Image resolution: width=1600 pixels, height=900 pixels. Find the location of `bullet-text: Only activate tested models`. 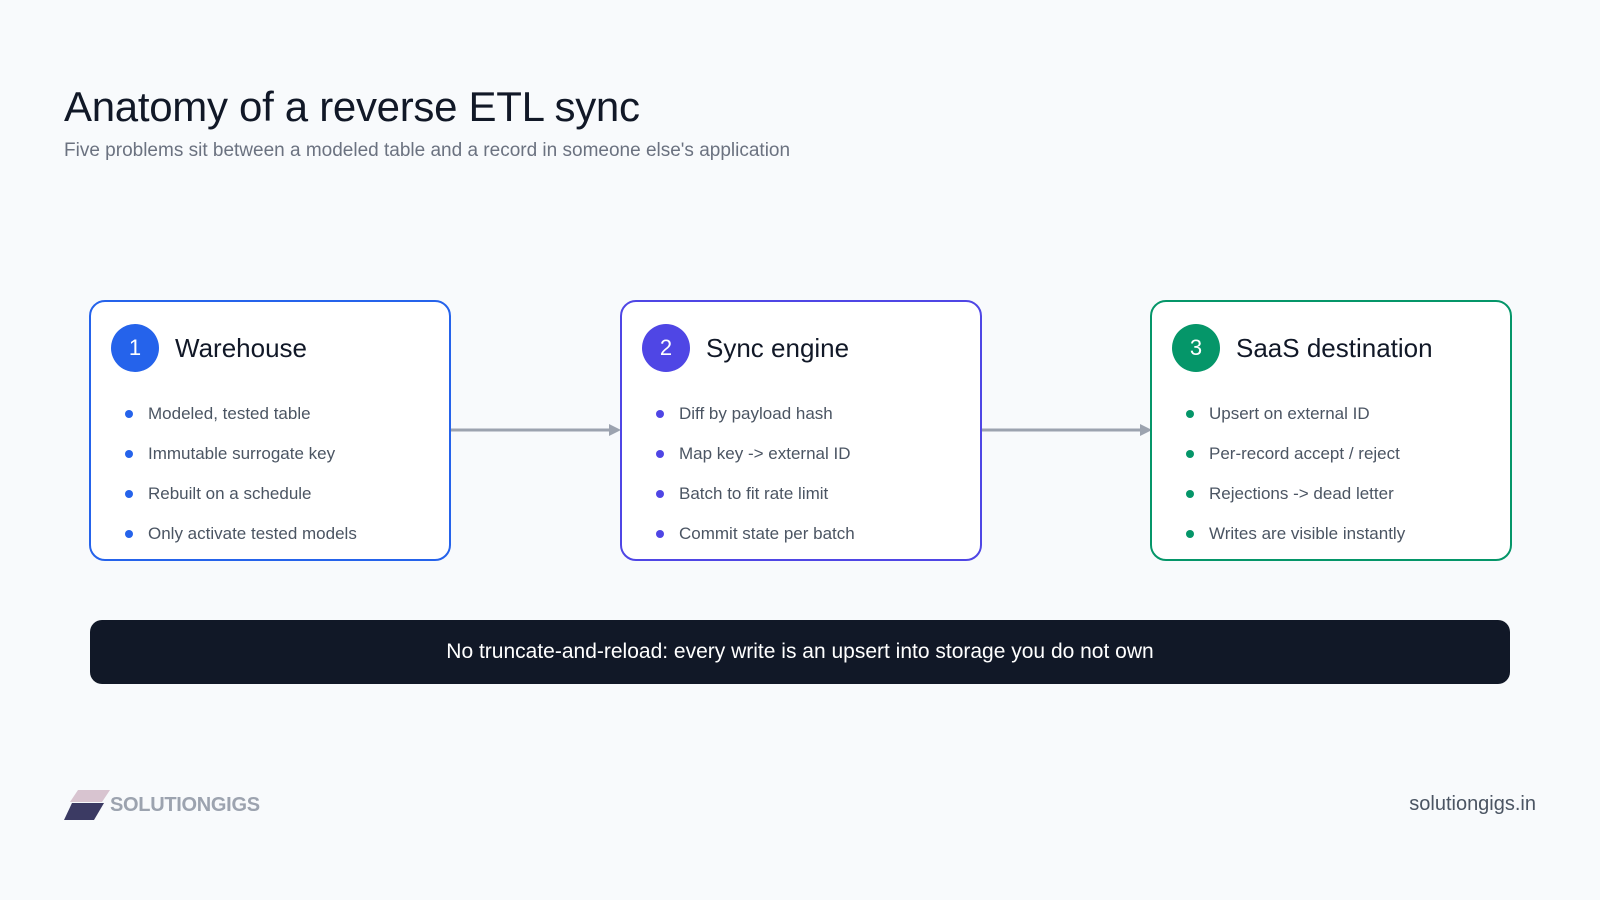

bullet-text: Only activate tested models is located at coordinates (252, 533).